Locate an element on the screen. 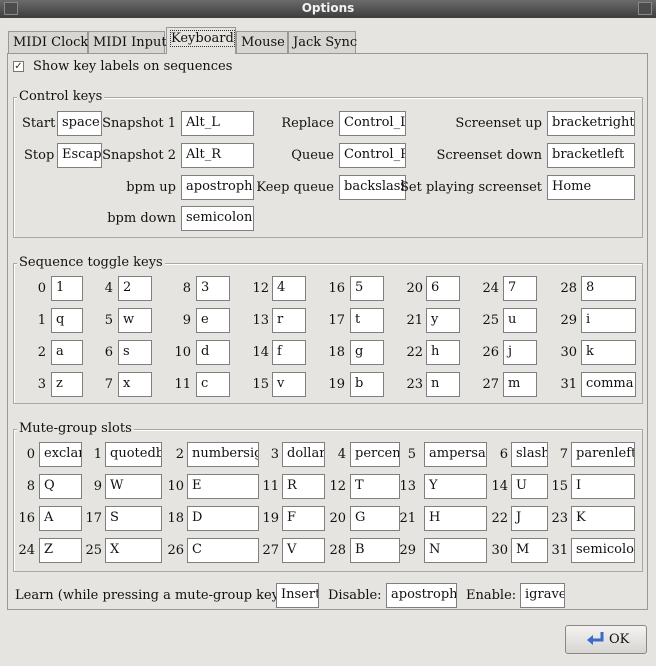  mute-group-slot-number: 17 is located at coordinates (93, 518).